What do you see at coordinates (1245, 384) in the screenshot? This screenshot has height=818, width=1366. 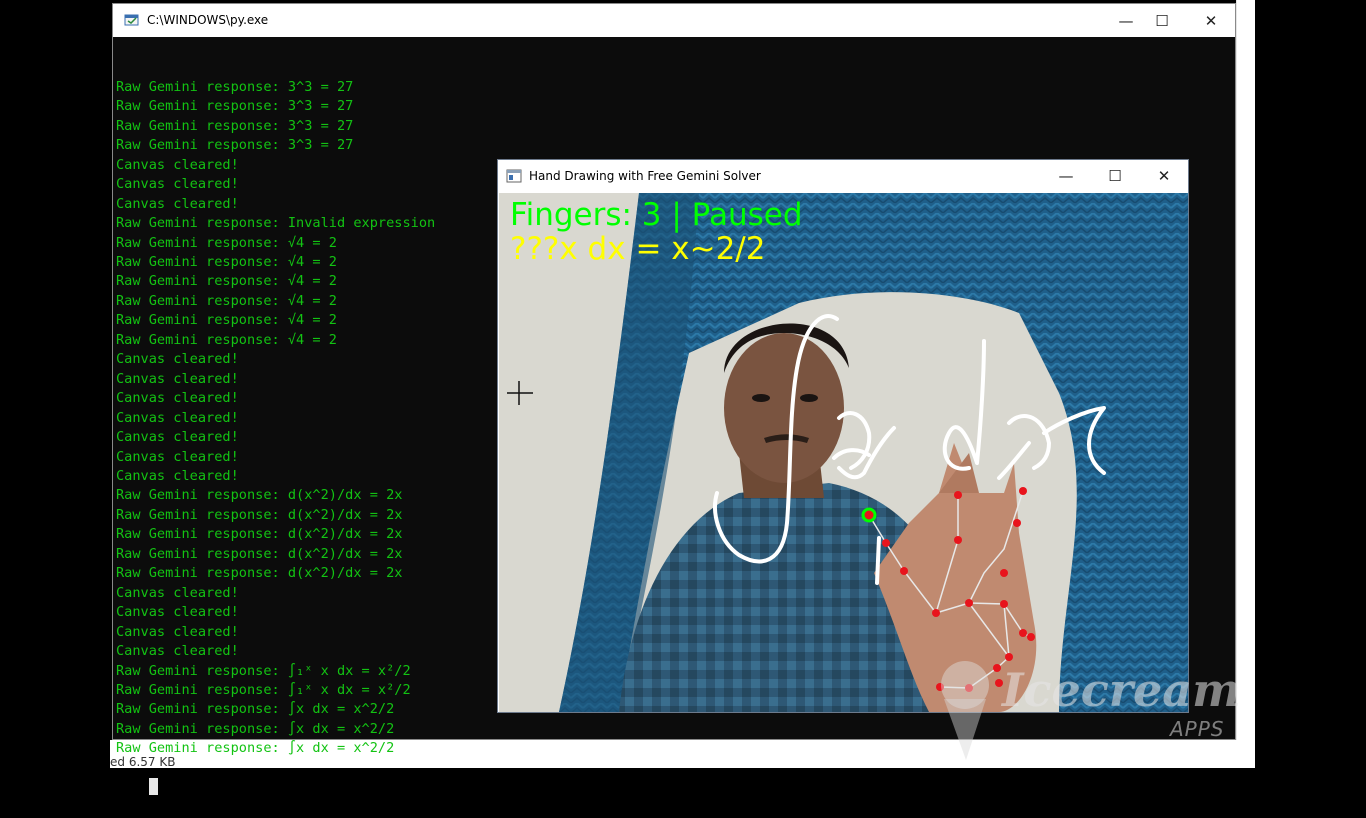 I see `background-app-window` at bounding box center [1245, 384].